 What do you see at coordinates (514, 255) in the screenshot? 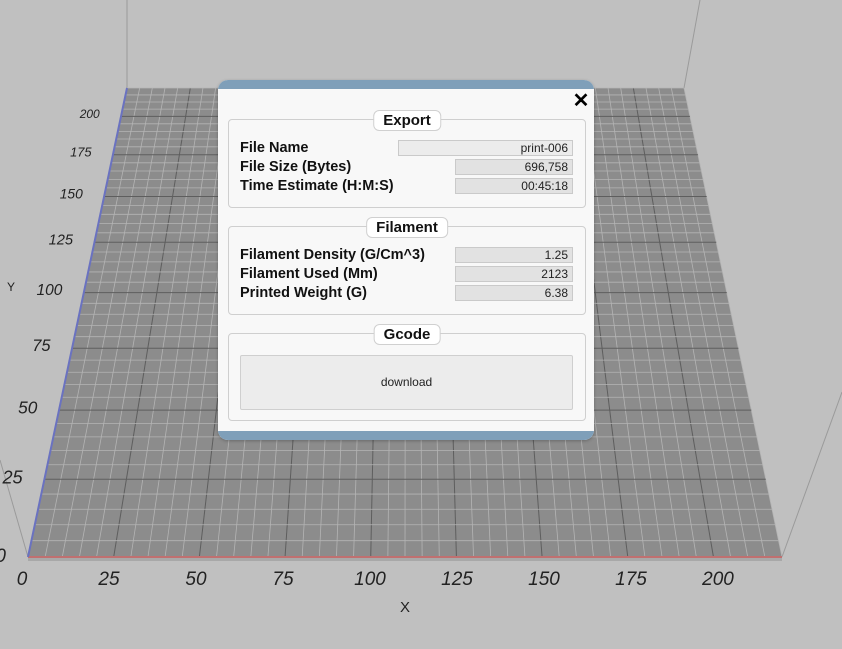
I see `filament-density-field: 1.25` at bounding box center [514, 255].